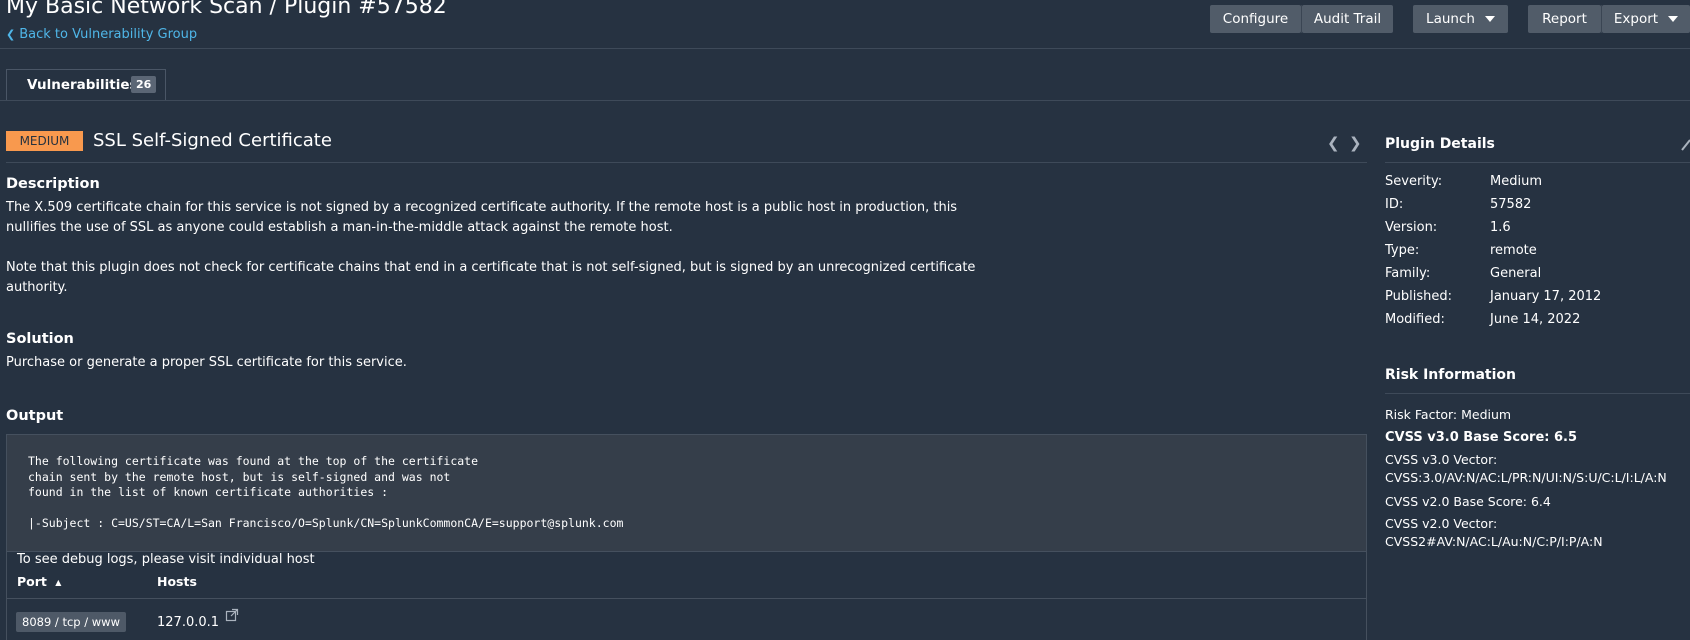 The height and width of the screenshot is (640, 1690). What do you see at coordinates (1513, 250) in the screenshot?
I see `type-value: remote` at bounding box center [1513, 250].